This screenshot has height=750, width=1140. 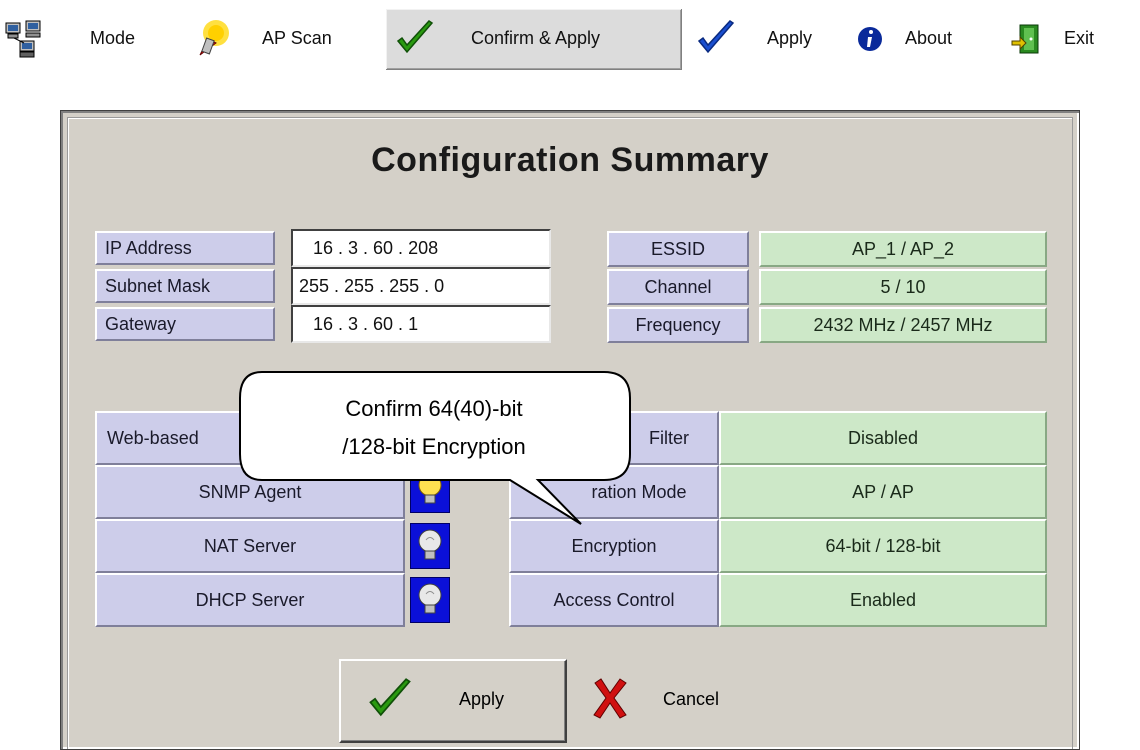 What do you see at coordinates (790, 38) in the screenshot?
I see `apply-toolbar-label: Apply` at bounding box center [790, 38].